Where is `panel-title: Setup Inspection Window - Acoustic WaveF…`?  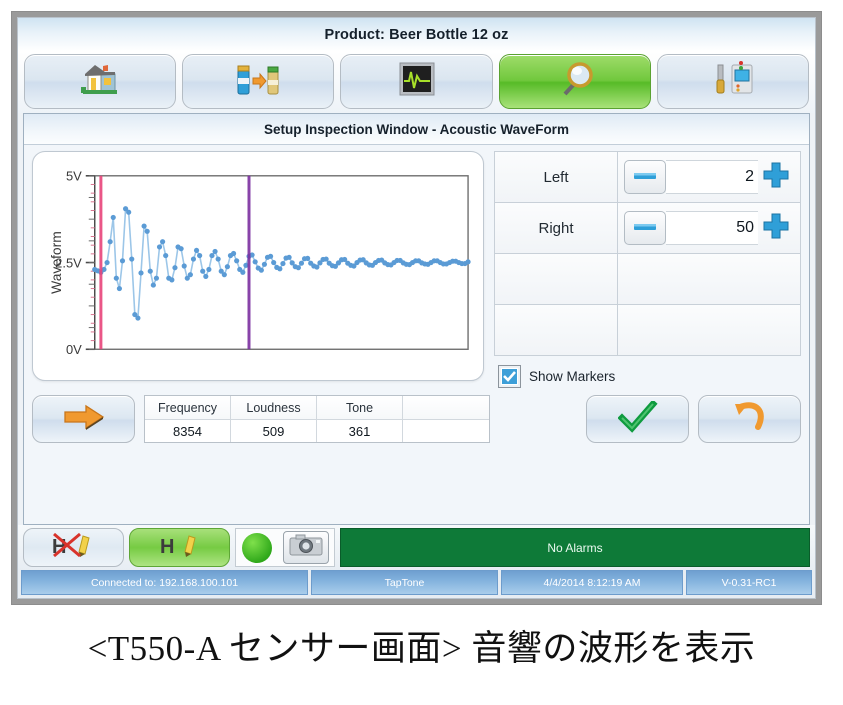
panel-title: Setup Inspection Window - Acoustic WaveF… is located at coordinates (416, 129).